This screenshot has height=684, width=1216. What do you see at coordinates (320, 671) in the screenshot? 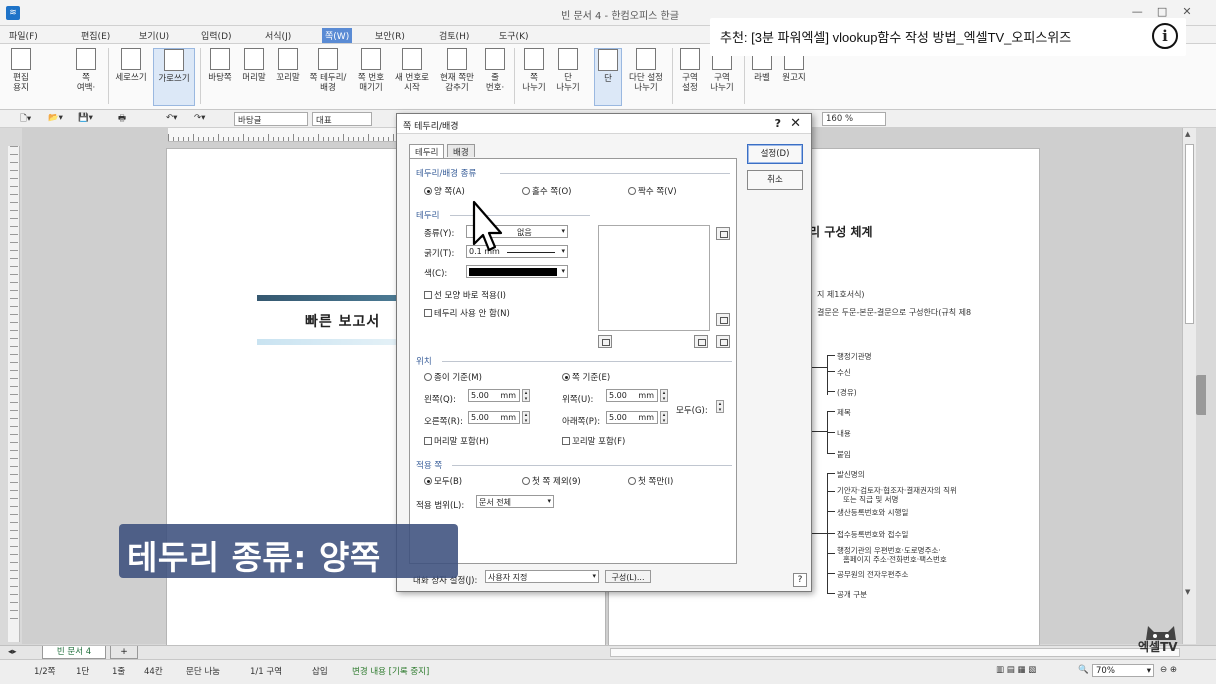
I see `status-mode: 삽입` at bounding box center [320, 671].